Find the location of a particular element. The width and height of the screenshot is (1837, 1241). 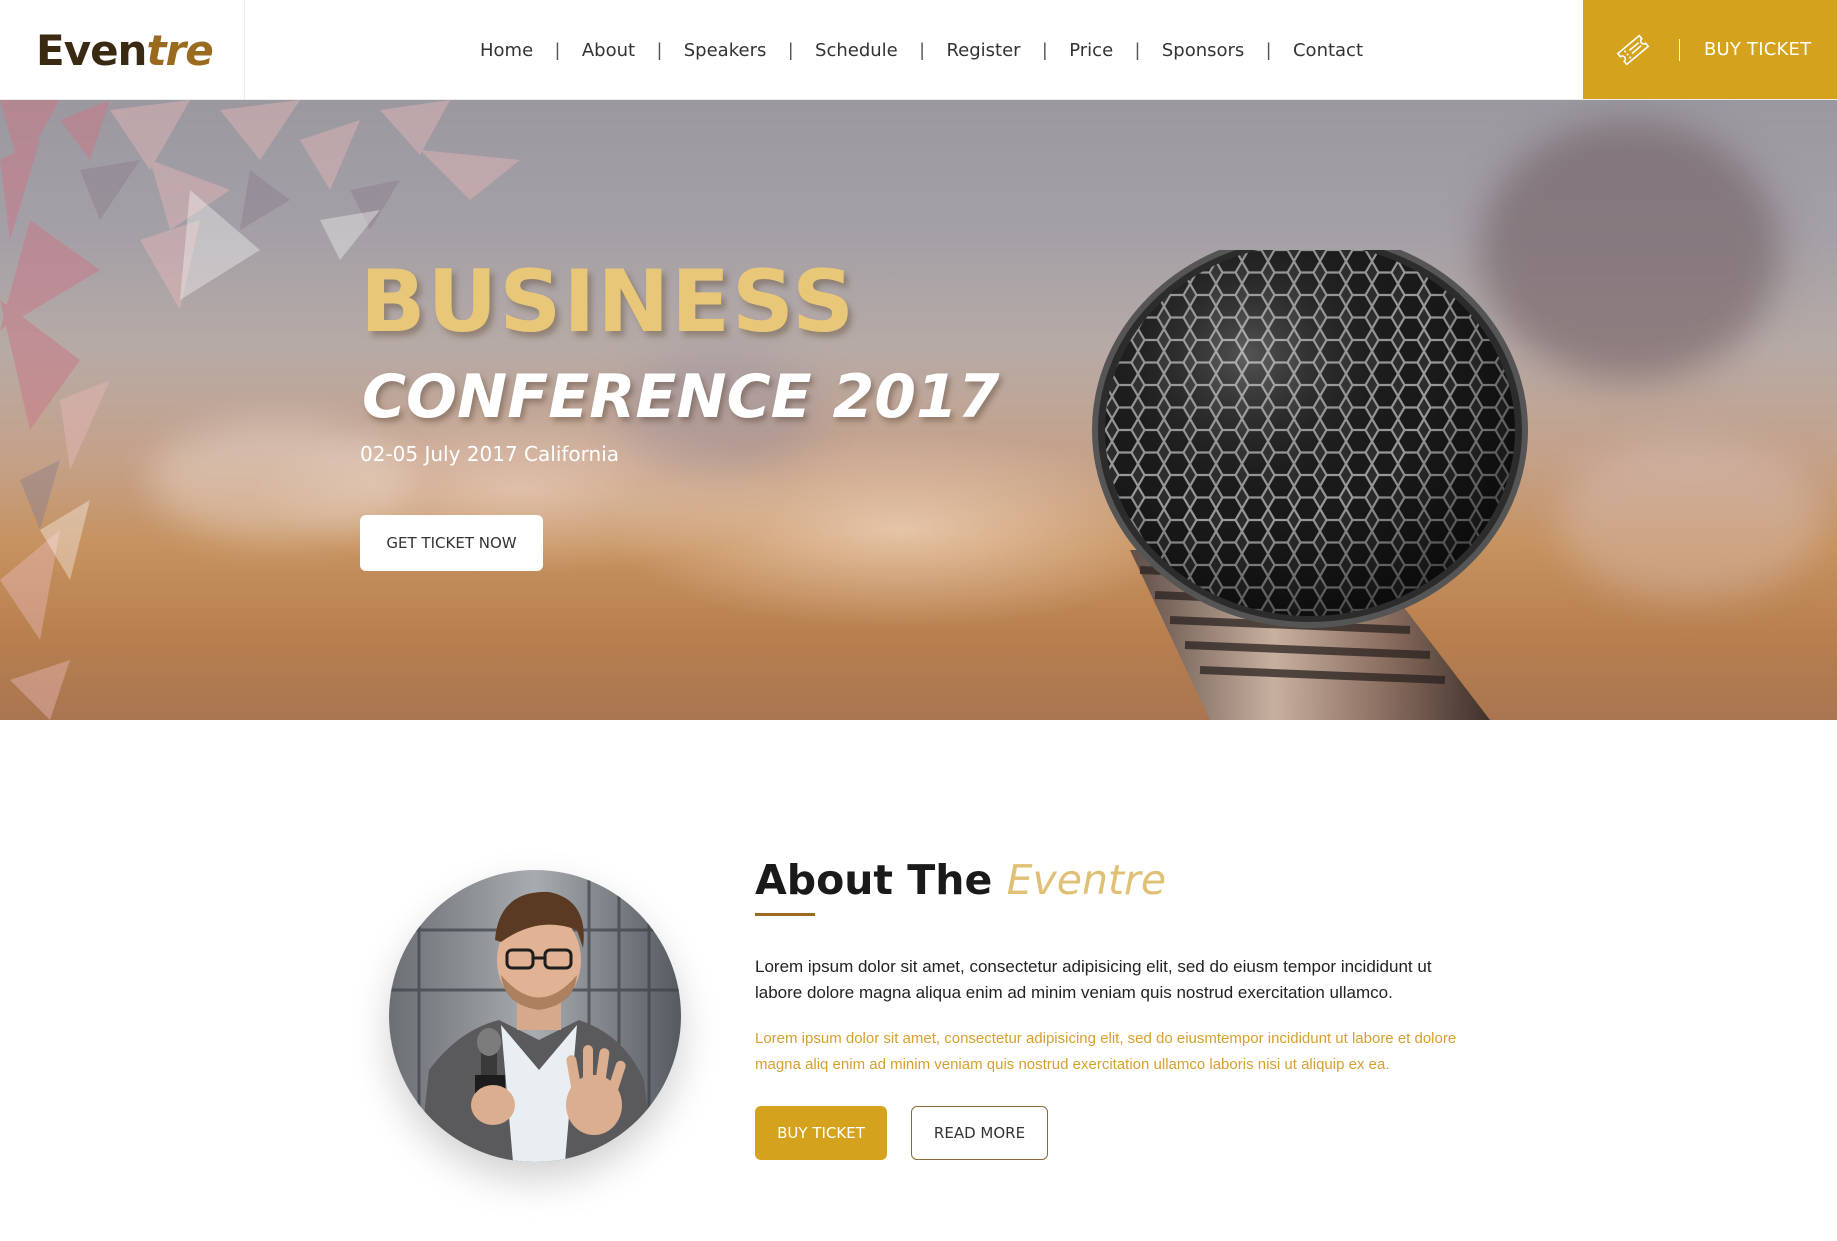

microphone-image is located at coordinates (1310, 485).